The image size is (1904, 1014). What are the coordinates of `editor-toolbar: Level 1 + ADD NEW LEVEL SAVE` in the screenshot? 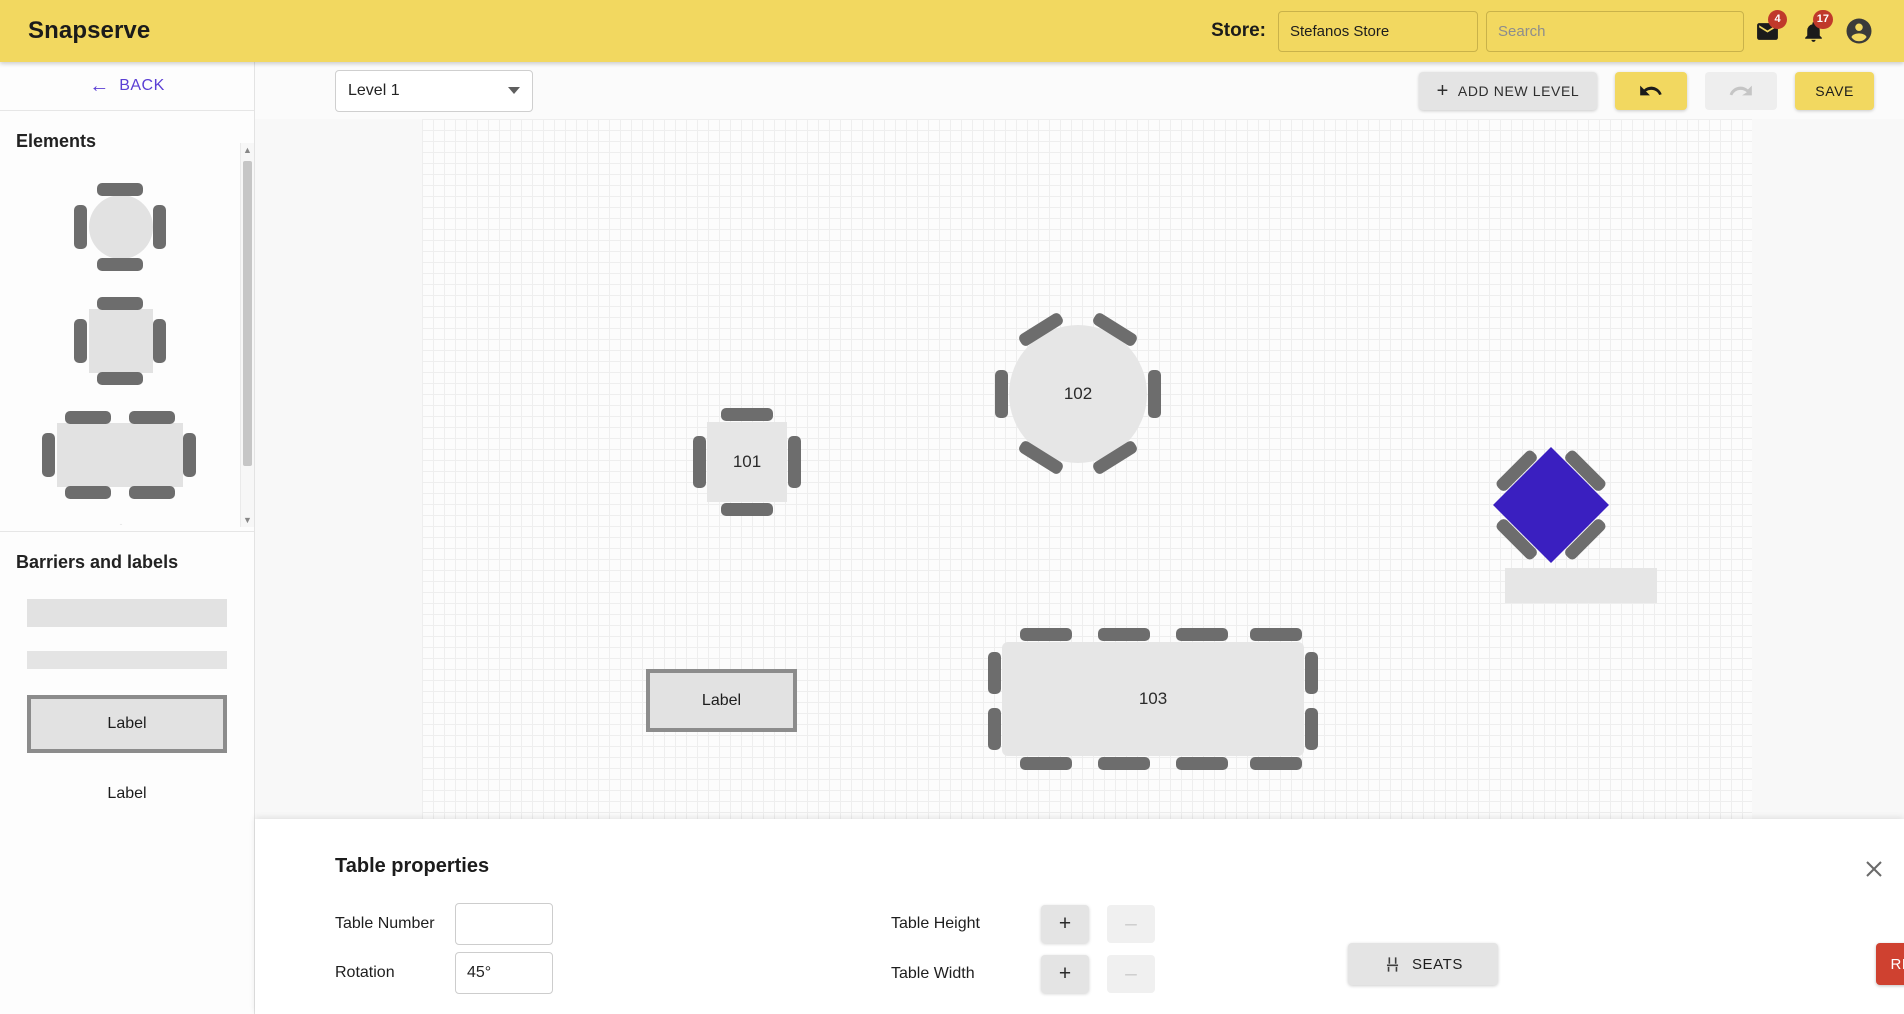 It's located at (1079, 90).